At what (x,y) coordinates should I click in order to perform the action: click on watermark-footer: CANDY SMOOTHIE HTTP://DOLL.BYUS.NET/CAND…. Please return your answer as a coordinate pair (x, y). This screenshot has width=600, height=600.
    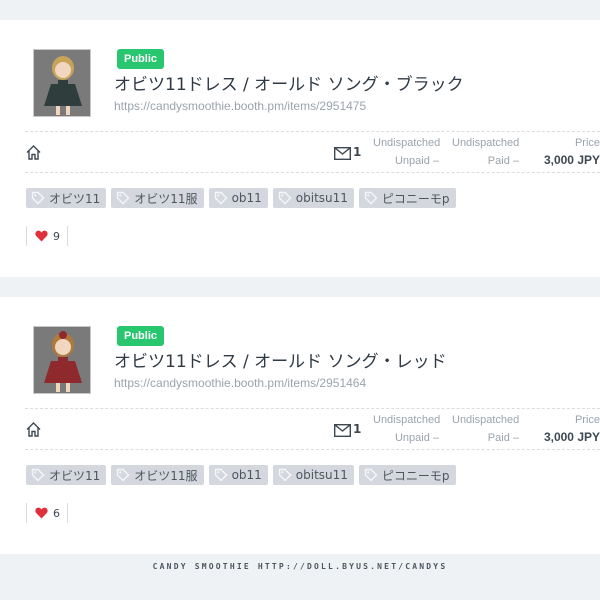
    Looking at the image, I should click on (300, 564).